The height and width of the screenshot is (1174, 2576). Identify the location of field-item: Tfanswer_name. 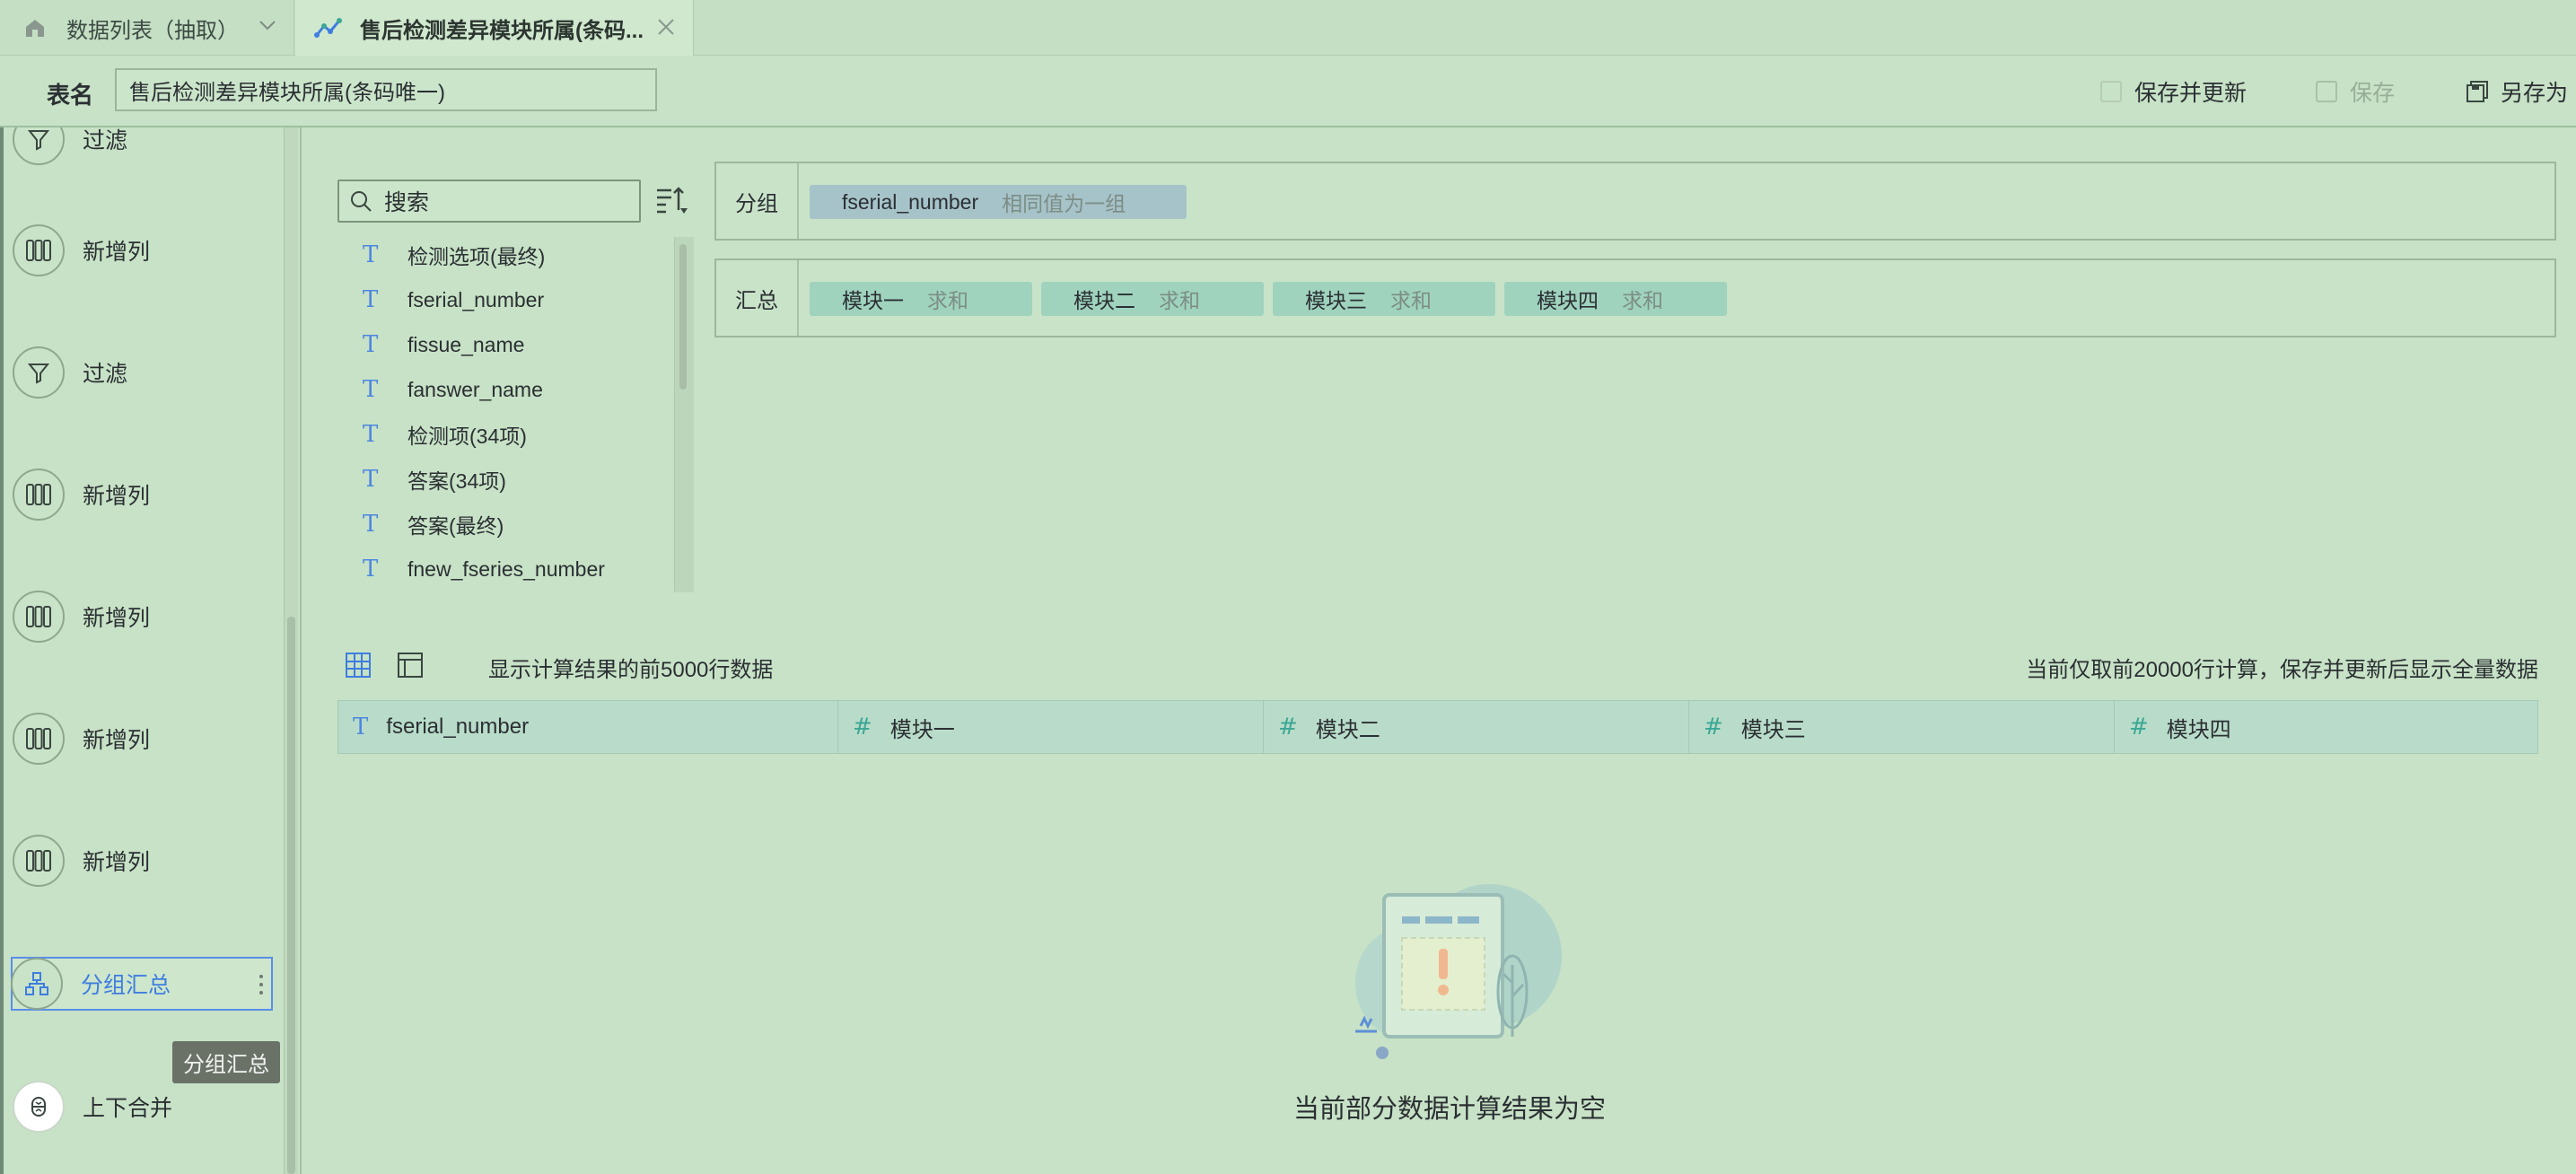
(453, 389).